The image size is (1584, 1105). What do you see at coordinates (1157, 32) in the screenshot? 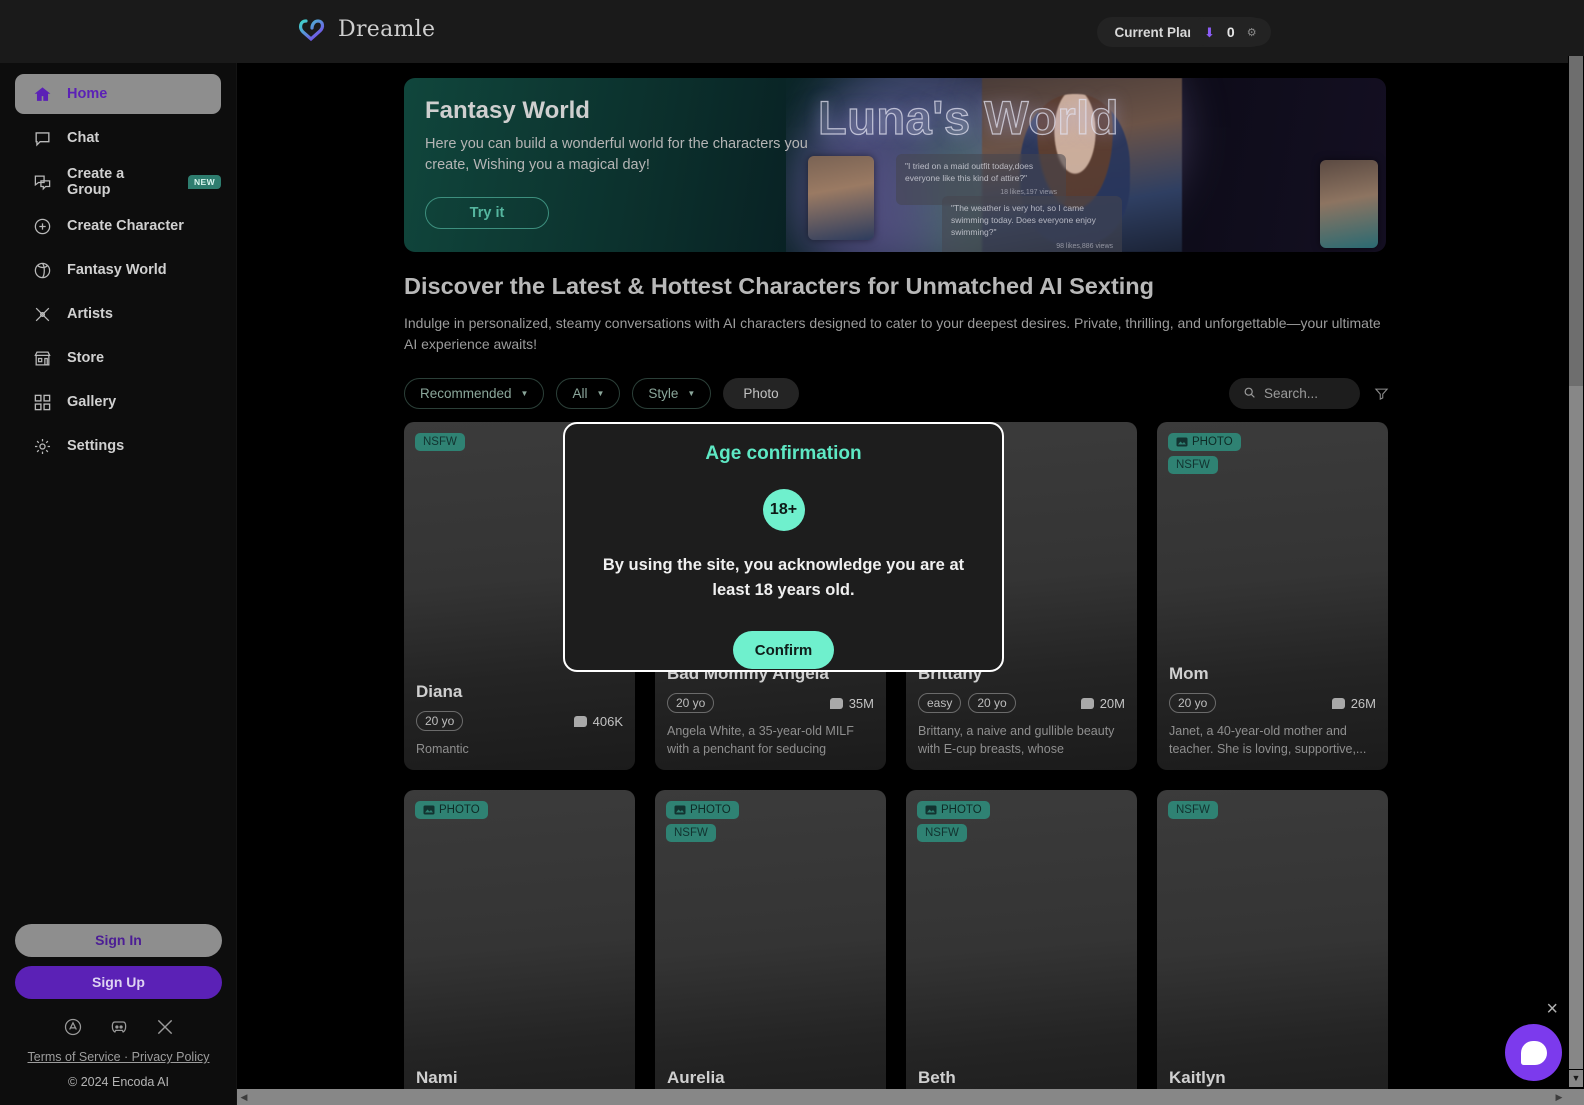
I see `plan-label: Current Plan:` at bounding box center [1157, 32].